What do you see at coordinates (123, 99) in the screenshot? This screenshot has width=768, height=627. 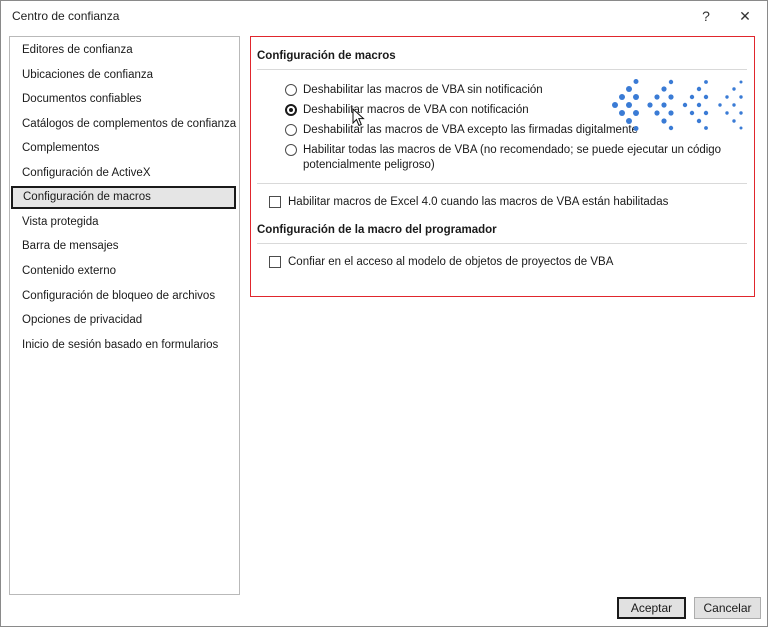 I see `sidebar-item-documentos: Documentos confiables` at bounding box center [123, 99].